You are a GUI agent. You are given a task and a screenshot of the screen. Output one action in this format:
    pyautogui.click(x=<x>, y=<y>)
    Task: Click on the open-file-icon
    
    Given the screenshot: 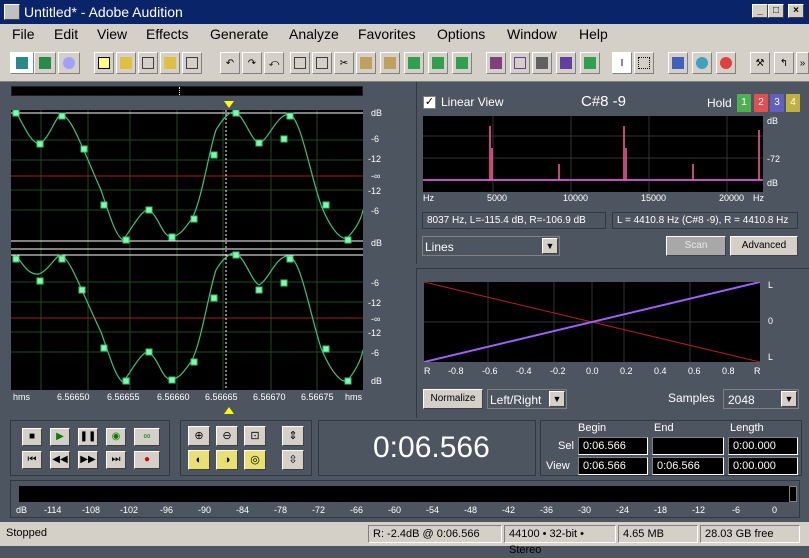 What is the action you would take?
    pyautogui.click(x=126, y=63)
    